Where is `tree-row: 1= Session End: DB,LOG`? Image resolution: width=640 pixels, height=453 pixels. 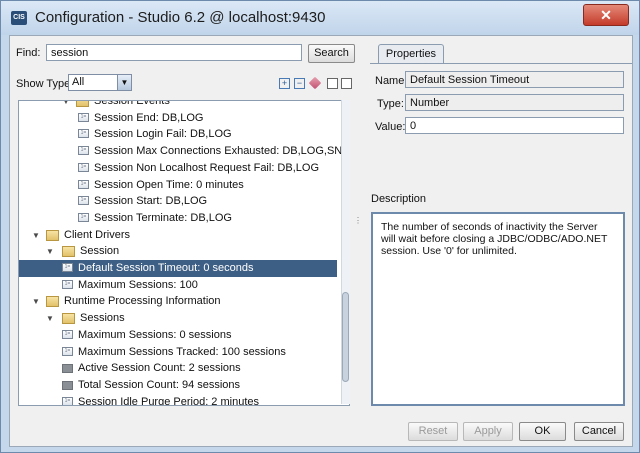 tree-row: 1= Session End: DB,LOG is located at coordinates (178, 118).